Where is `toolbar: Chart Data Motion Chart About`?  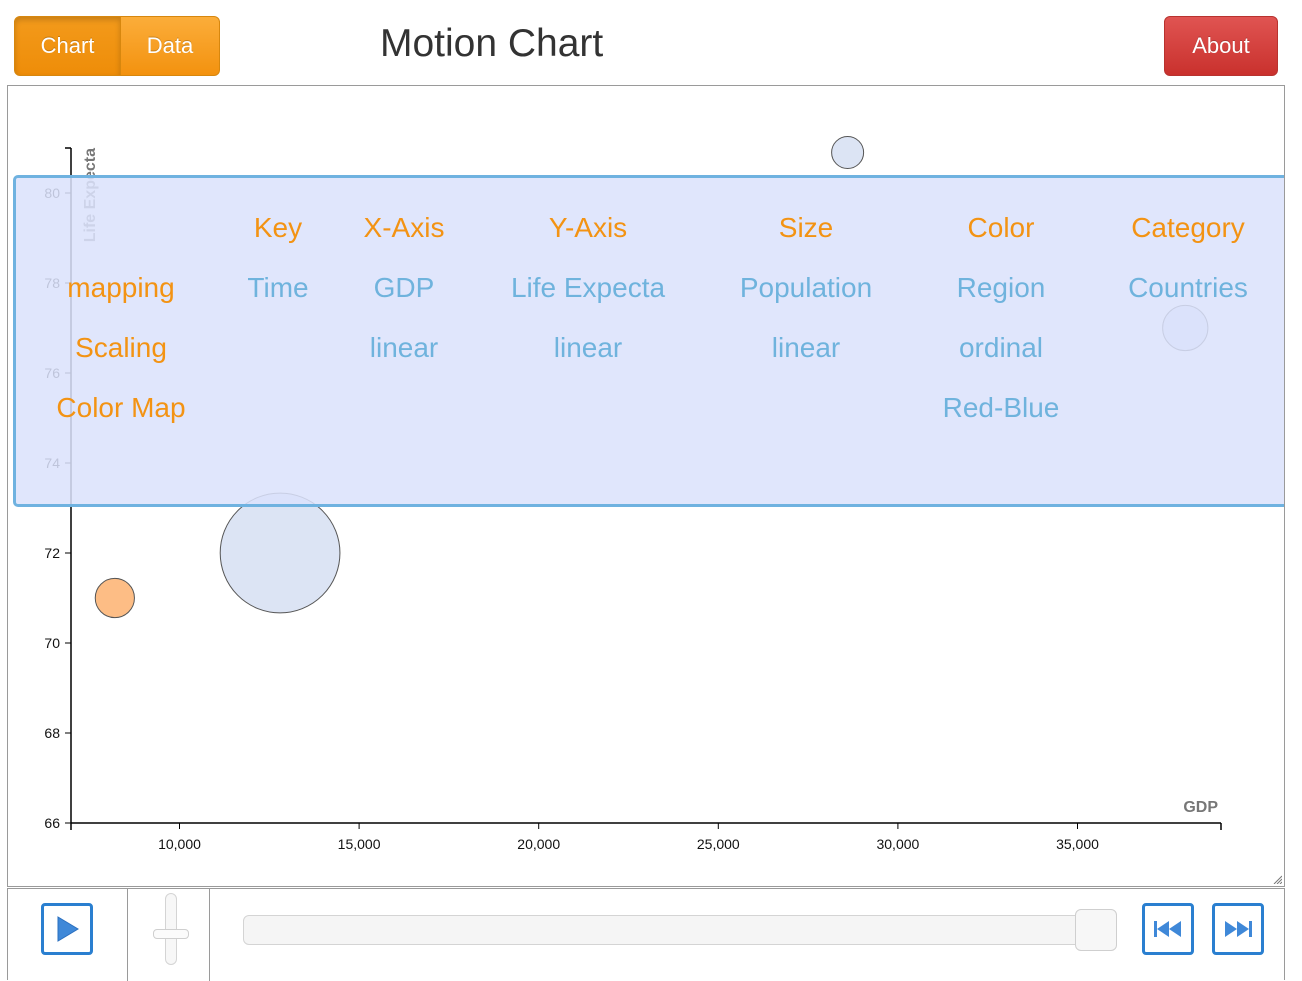
toolbar: Chart Data Motion Chart About is located at coordinates (651, 43).